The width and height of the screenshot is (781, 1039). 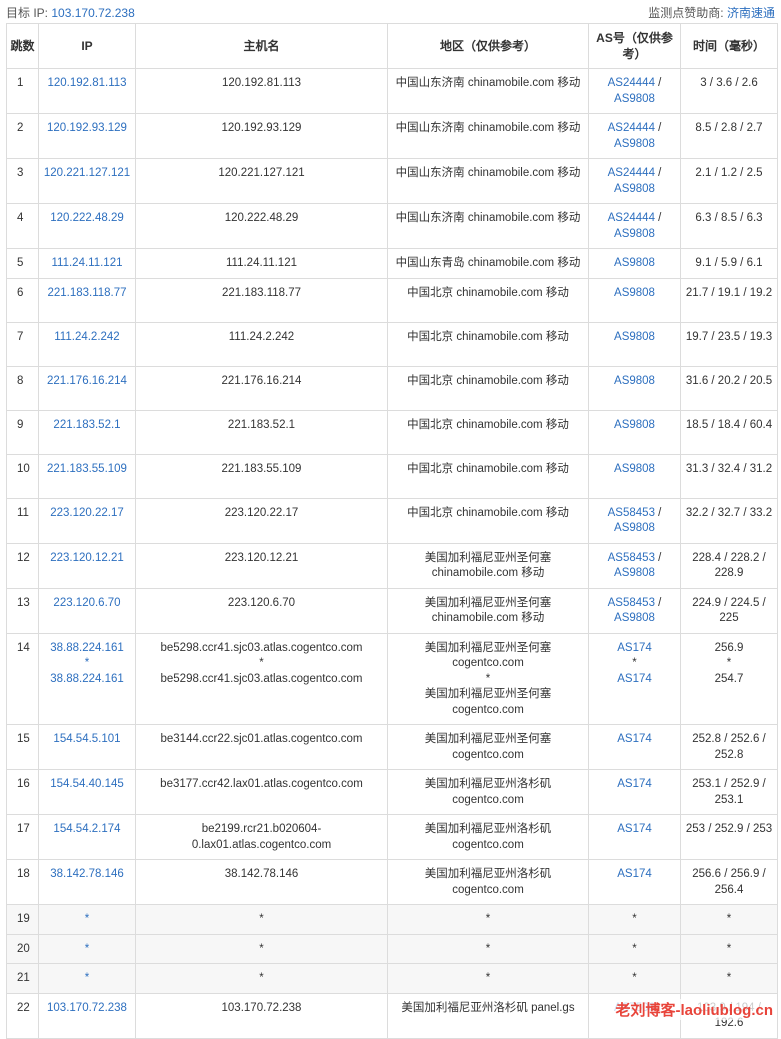 I want to click on hop-cell: 8, so click(x=23, y=388).